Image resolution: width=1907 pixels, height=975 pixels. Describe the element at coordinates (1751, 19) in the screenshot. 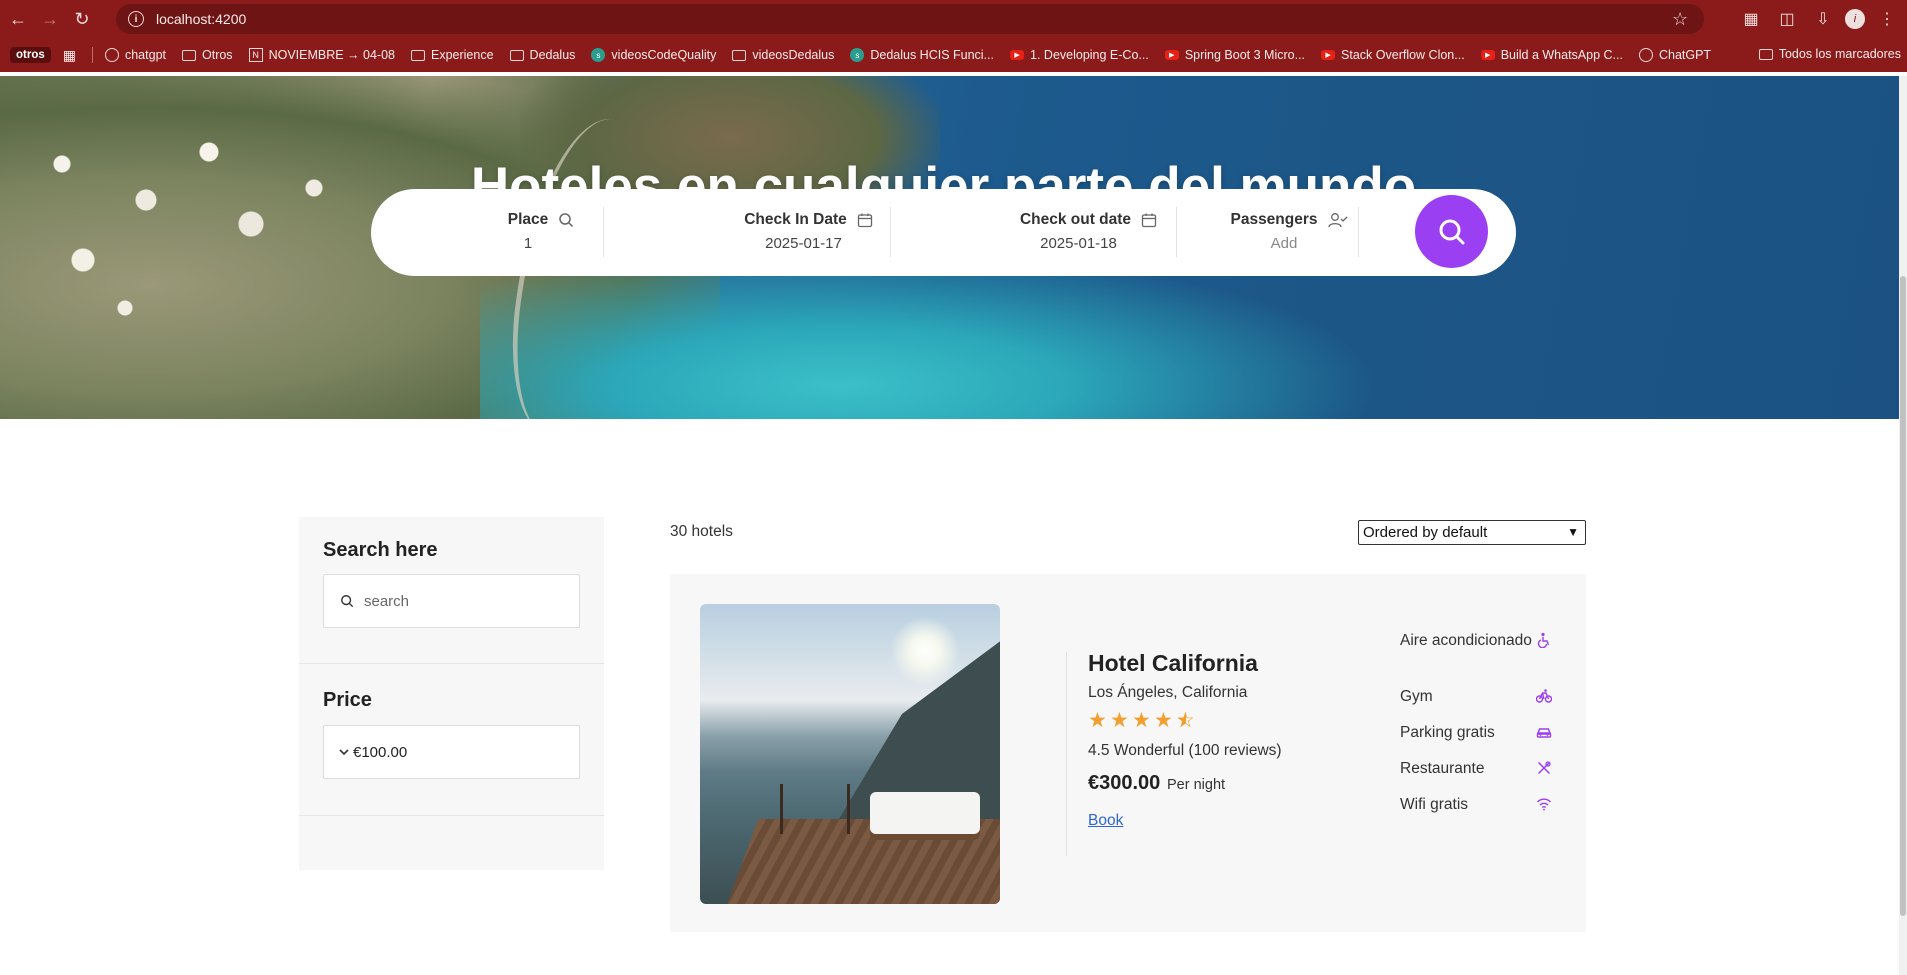

I see `qr-code-icon: ▦` at that location.